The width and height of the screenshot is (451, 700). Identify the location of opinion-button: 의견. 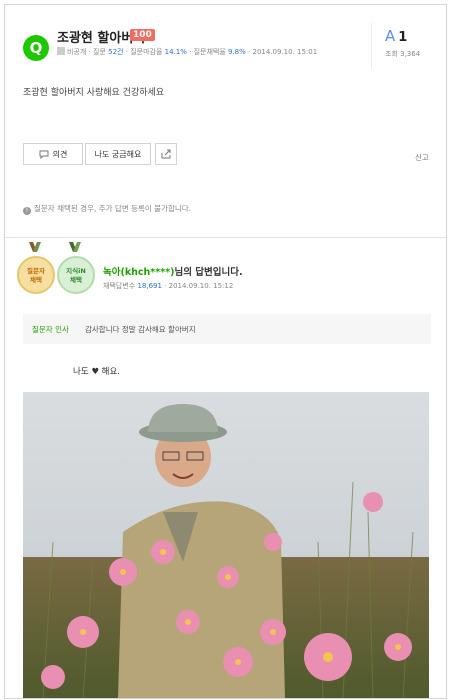
(53, 154).